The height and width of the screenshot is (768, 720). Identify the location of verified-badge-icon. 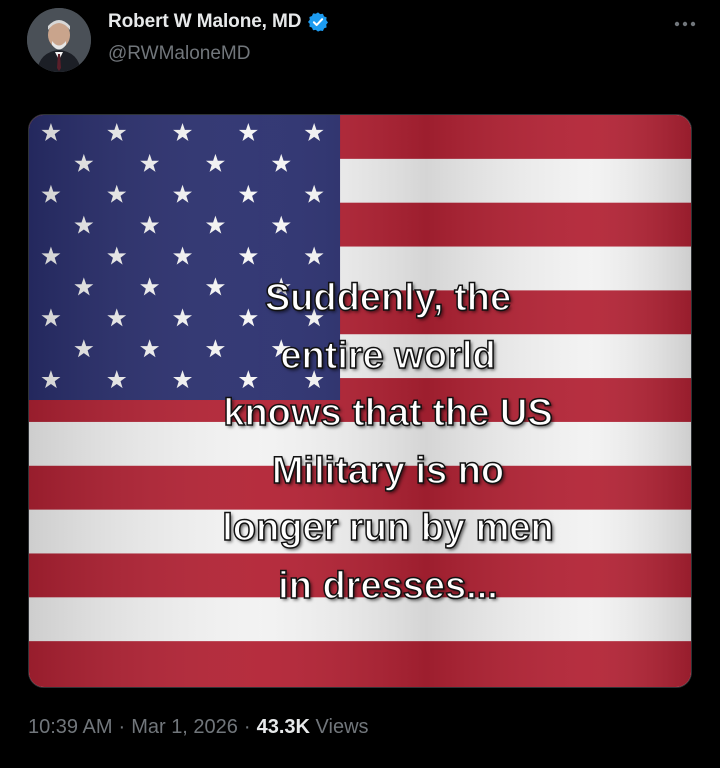
(318, 22).